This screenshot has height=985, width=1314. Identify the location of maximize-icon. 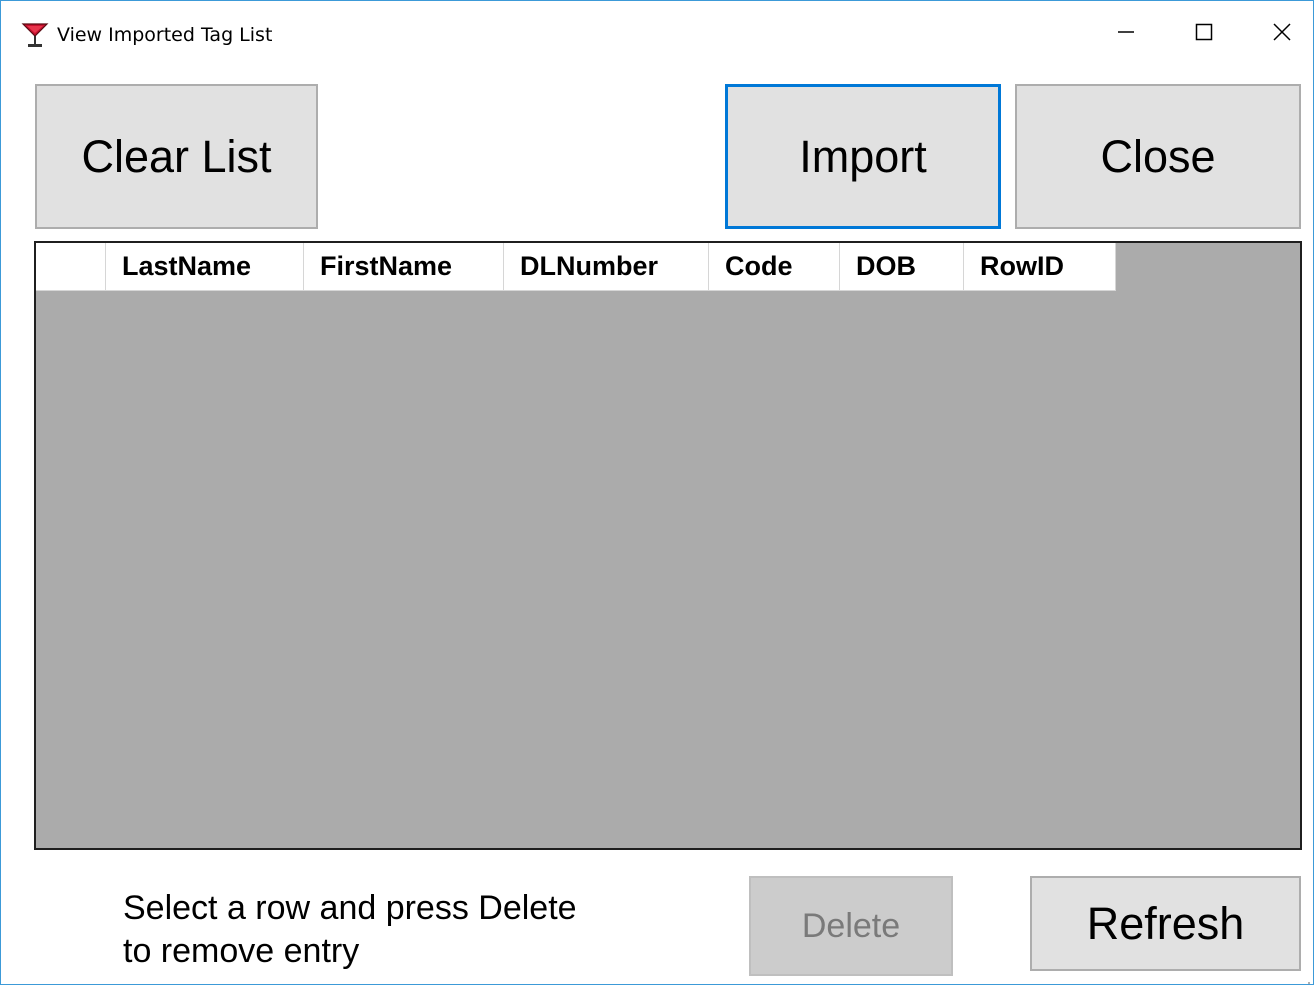
(1204, 34).